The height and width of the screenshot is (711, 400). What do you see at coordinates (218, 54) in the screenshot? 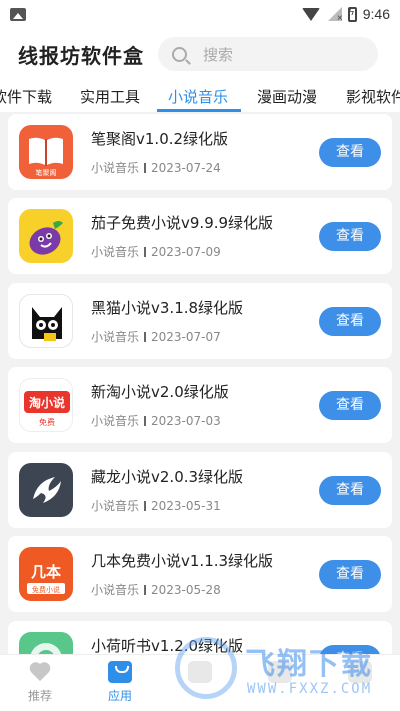
I see `search-placeholder: 搜索` at bounding box center [218, 54].